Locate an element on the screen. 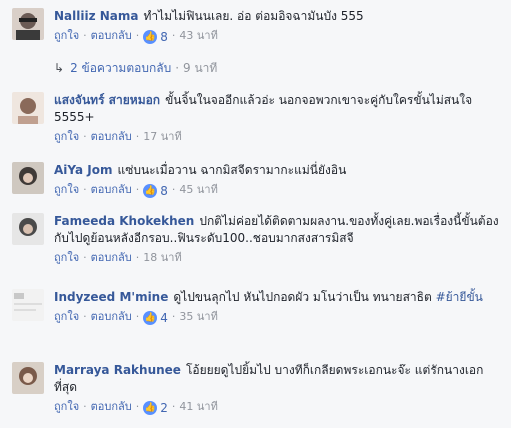 Image resolution: width=511 pixels, height=428 pixels. comment-actions: ถูกใจ · ตอบกลับ · 👍 8 · 45 นาที is located at coordinates (136, 190).